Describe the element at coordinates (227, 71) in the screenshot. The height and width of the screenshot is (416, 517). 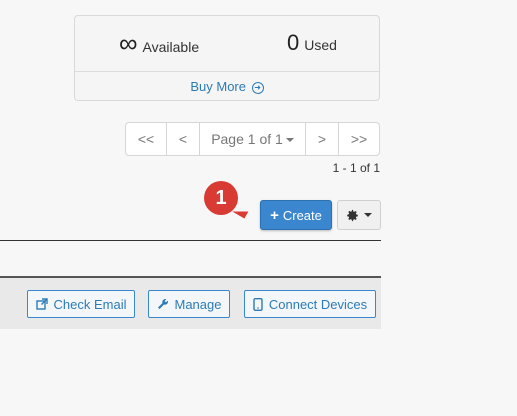
I see `quota-divider` at that location.